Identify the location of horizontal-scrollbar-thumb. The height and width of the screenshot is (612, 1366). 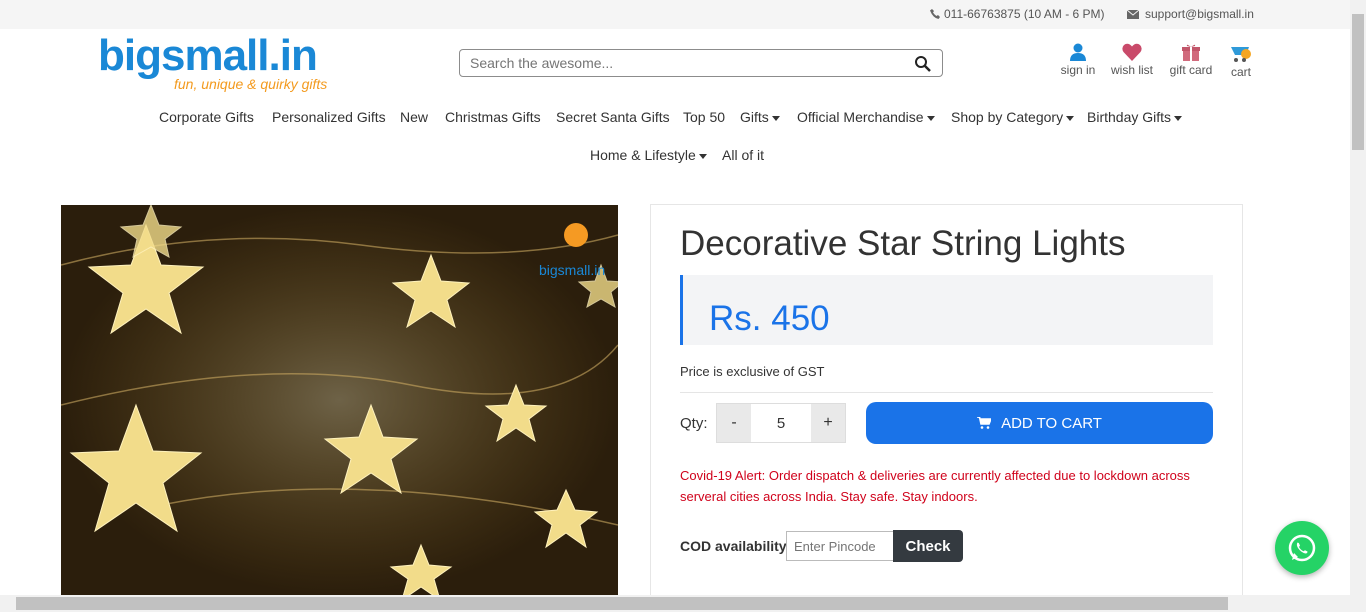
(622, 603).